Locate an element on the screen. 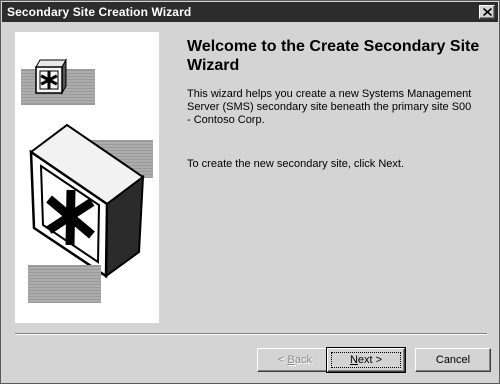  close-icon is located at coordinates (487, 12).